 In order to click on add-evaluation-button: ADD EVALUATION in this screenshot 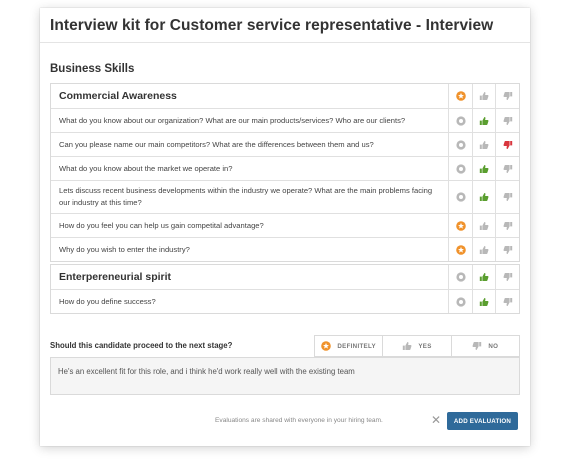, I will do `click(482, 421)`.